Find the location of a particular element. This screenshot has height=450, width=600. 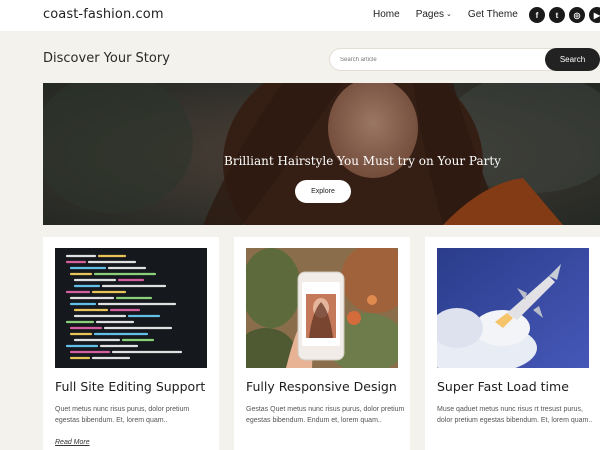

nav-get-theme-label: Get Theme is located at coordinates (492, 14).